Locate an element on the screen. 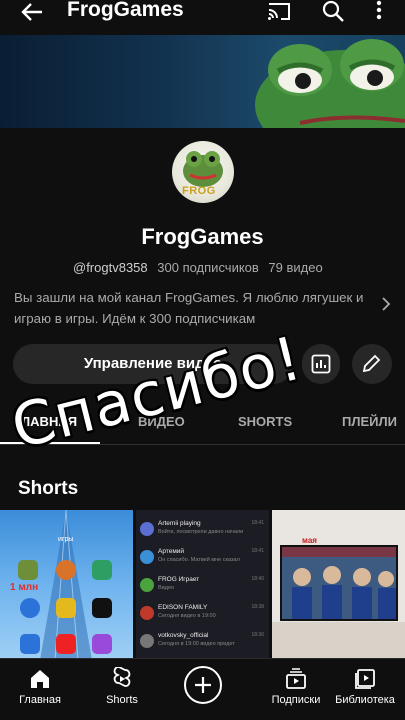  channel-banner is located at coordinates (202, 81).